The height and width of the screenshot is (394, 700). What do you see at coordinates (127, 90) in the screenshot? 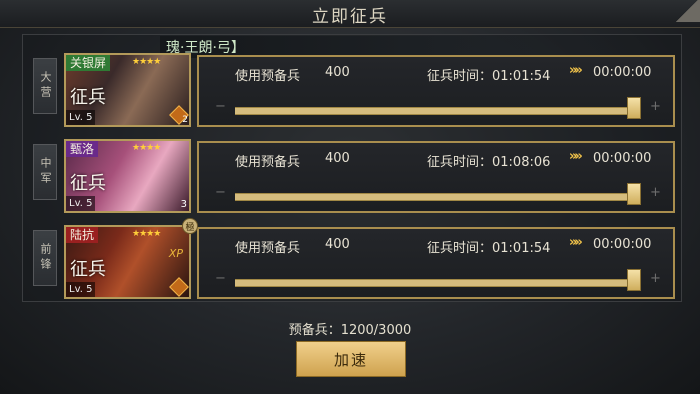
I see `general-card-guanyinping: 关银屏 ★★★★ 征兵 Lv. 5 2` at bounding box center [127, 90].